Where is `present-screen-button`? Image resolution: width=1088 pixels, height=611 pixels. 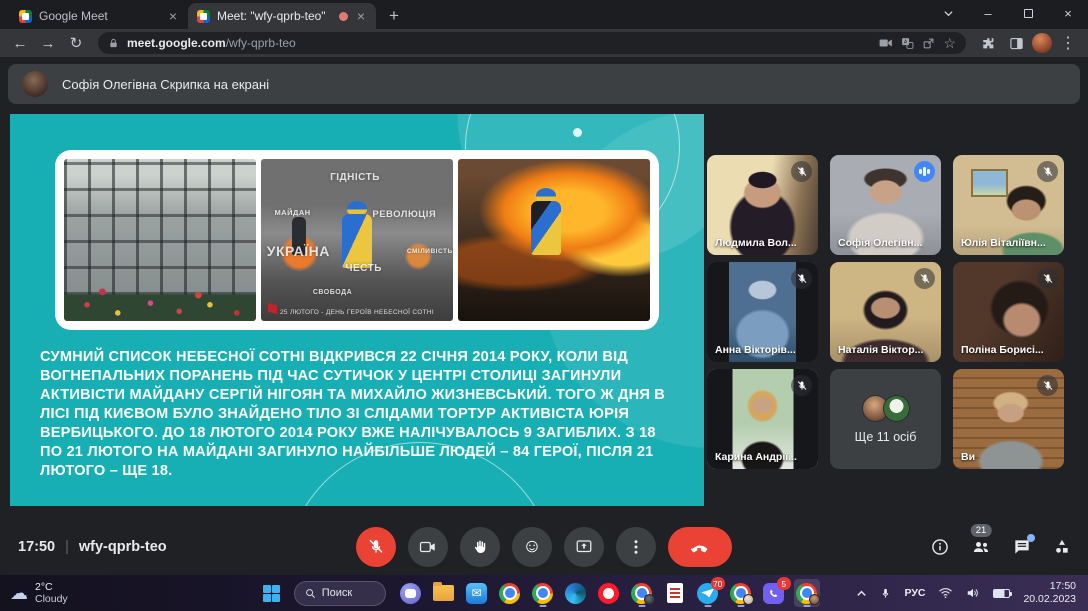 present-screen-button is located at coordinates (584, 546).